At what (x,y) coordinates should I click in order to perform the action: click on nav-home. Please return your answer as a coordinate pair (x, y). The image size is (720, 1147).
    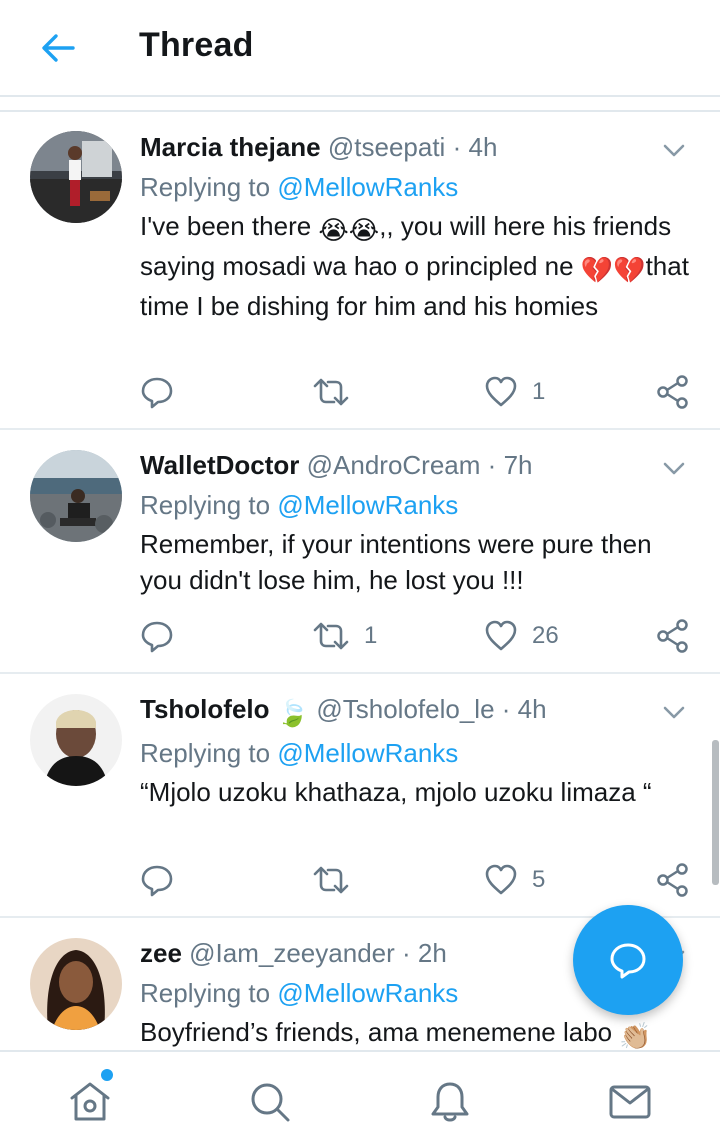
    Looking at the image, I should click on (90, 1102).